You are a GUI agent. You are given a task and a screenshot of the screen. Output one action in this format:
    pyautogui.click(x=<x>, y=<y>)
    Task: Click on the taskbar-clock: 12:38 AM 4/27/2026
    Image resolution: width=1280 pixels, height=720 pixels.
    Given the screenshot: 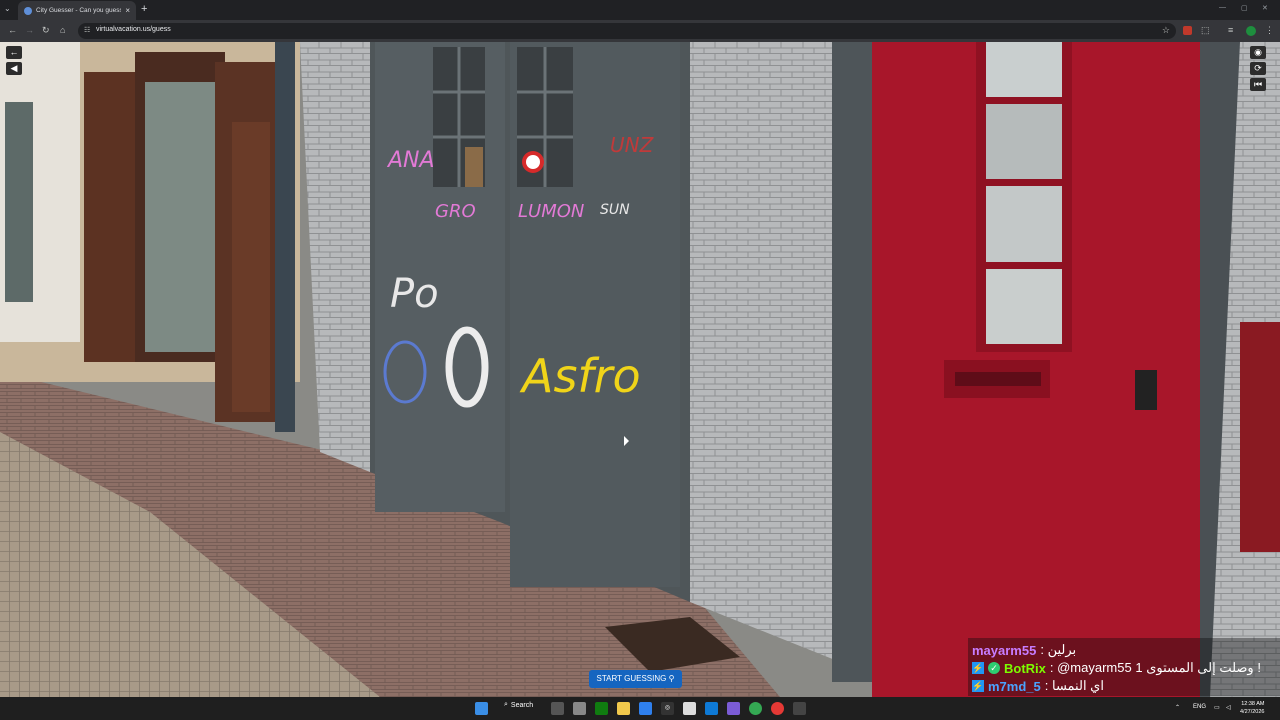 What is the action you would take?
    pyautogui.click(x=1252, y=708)
    